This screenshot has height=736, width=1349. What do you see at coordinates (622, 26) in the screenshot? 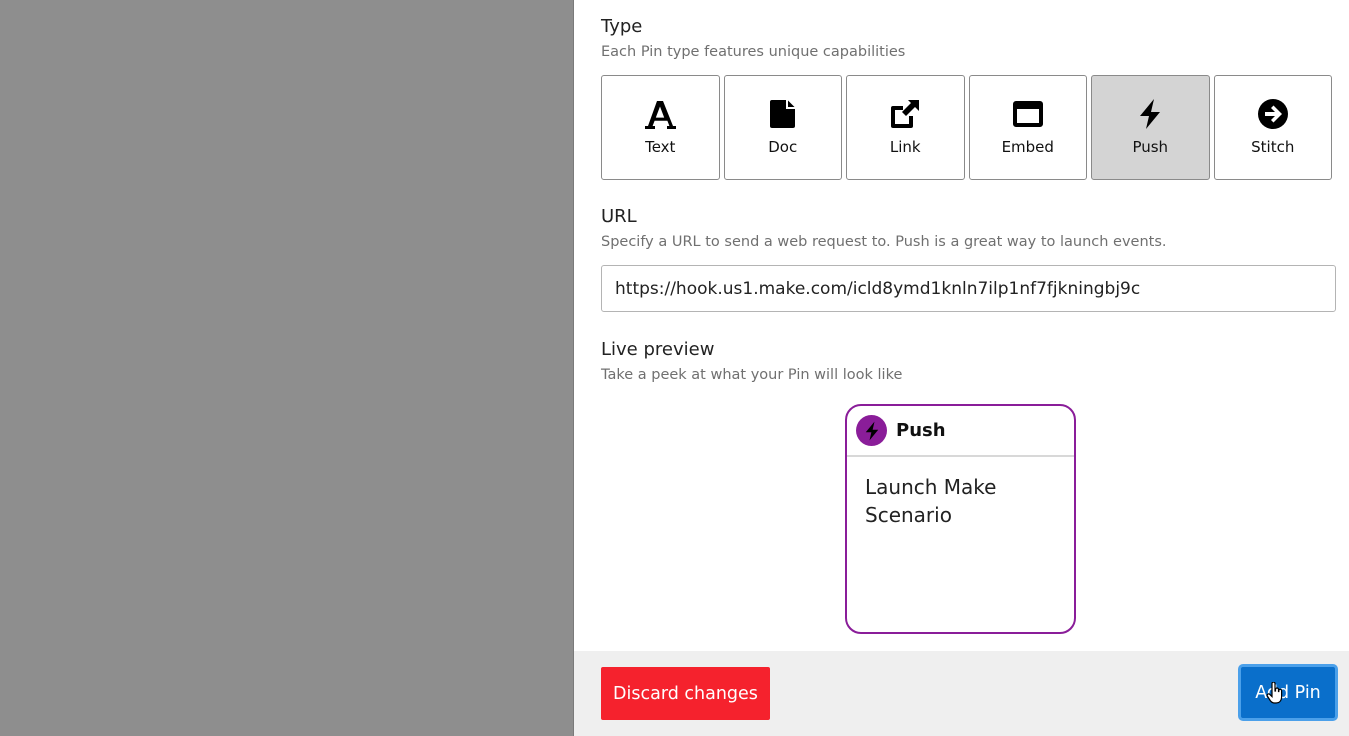
I see `type-section-title: Type` at bounding box center [622, 26].